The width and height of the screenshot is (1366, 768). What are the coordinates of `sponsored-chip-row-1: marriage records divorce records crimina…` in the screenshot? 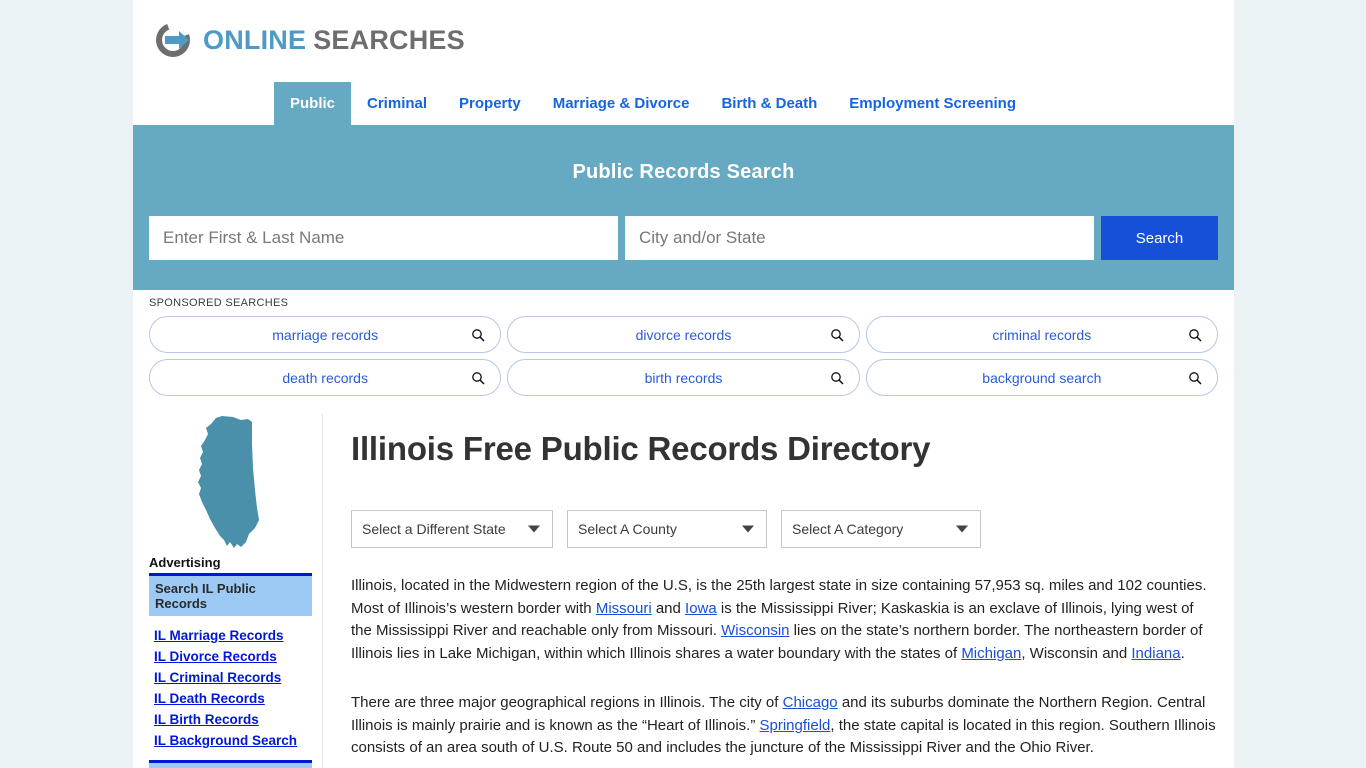 It's located at (683, 334).